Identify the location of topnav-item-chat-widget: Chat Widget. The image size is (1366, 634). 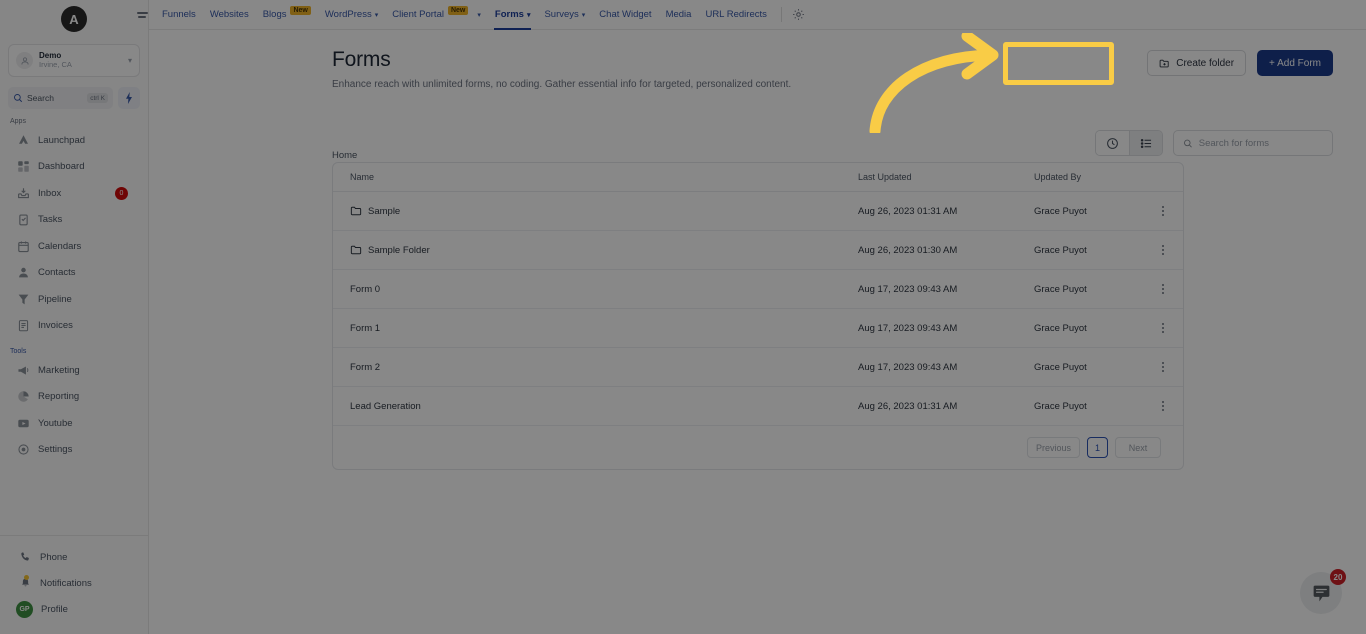
(625, 15).